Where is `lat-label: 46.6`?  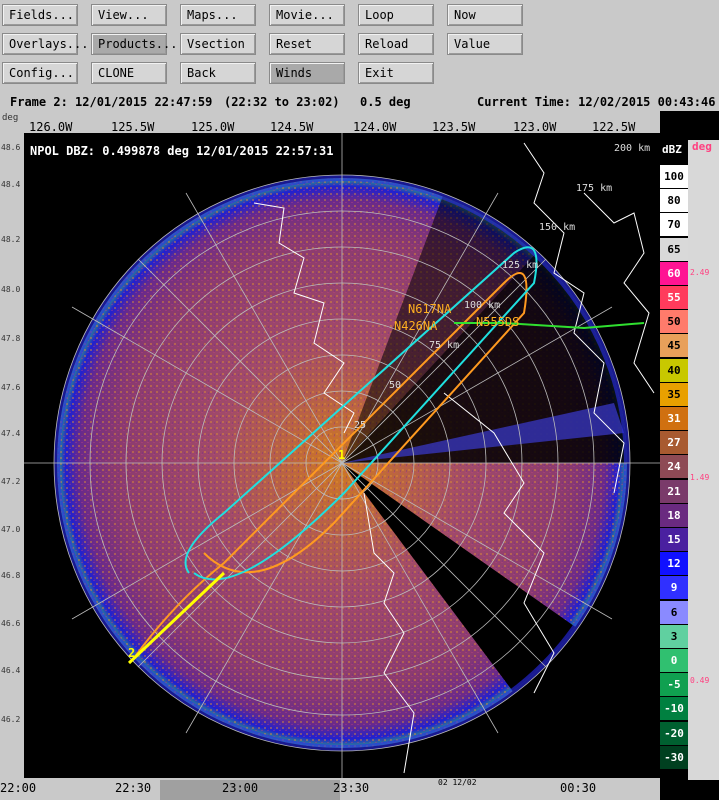
lat-label: 46.6 is located at coordinates (11, 623).